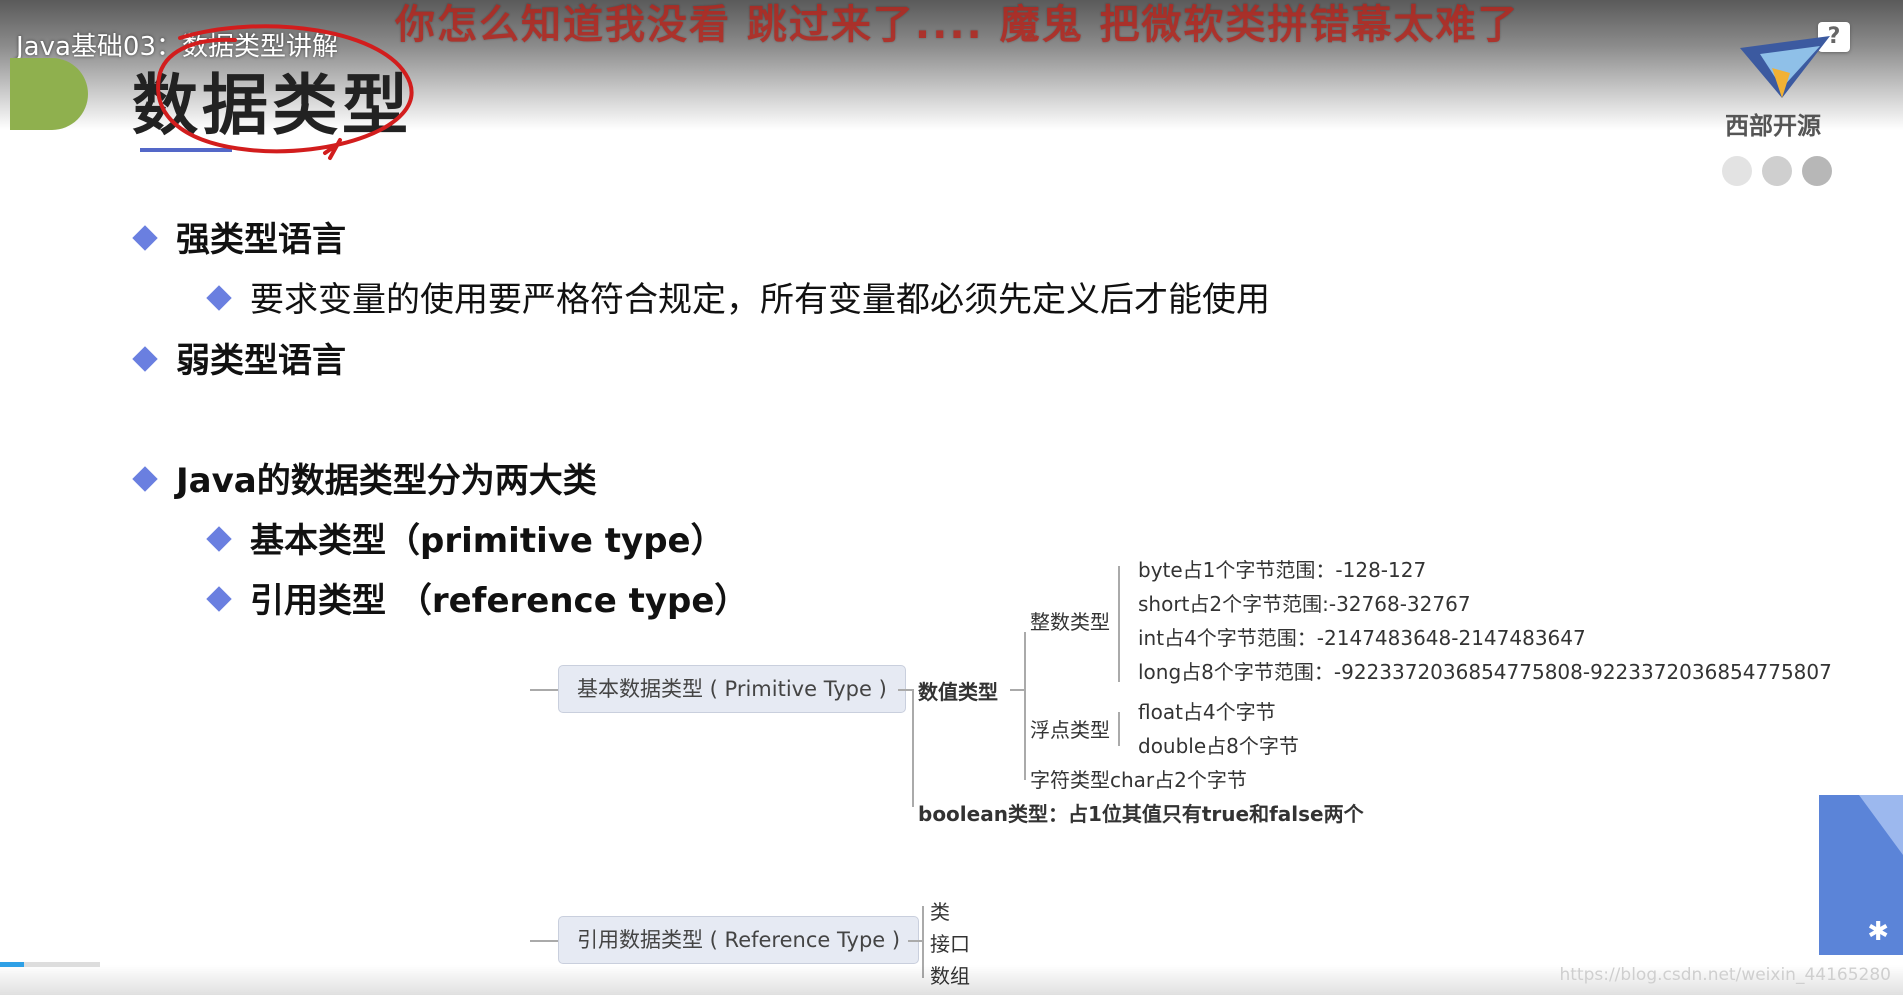 Image resolution: width=1903 pixels, height=995 pixels. I want to click on double-node: double占8个字节, so click(1218, 746).